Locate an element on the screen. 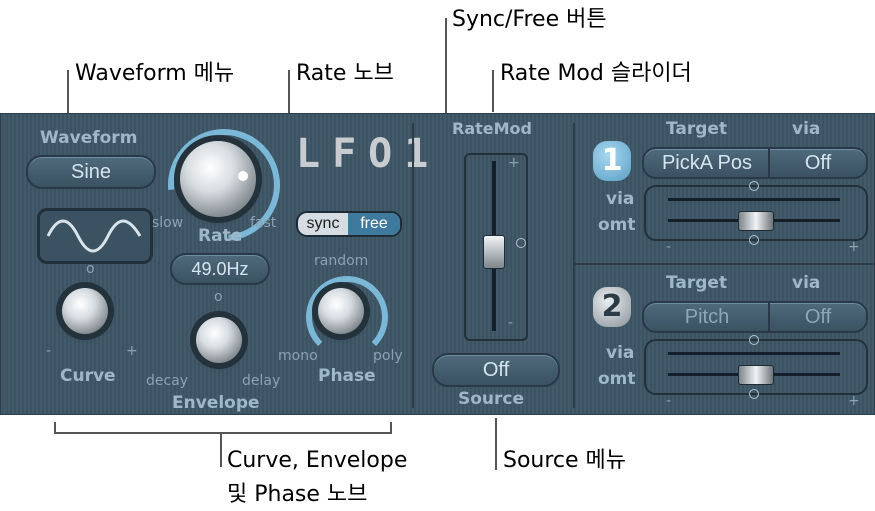 This screenshot has height=511, width=875. route2-via-track is located at coordinates (754, 353).